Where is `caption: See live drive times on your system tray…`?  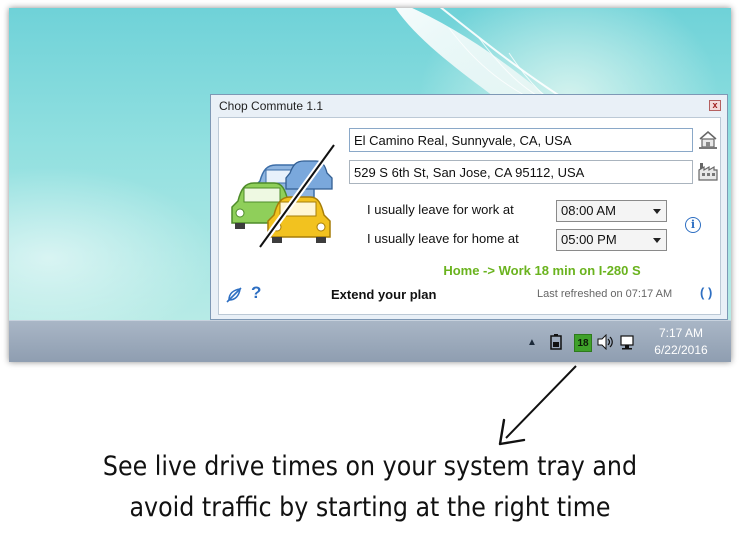 caption: See live drive times on your system tray… is located at coordinates (369, 487).